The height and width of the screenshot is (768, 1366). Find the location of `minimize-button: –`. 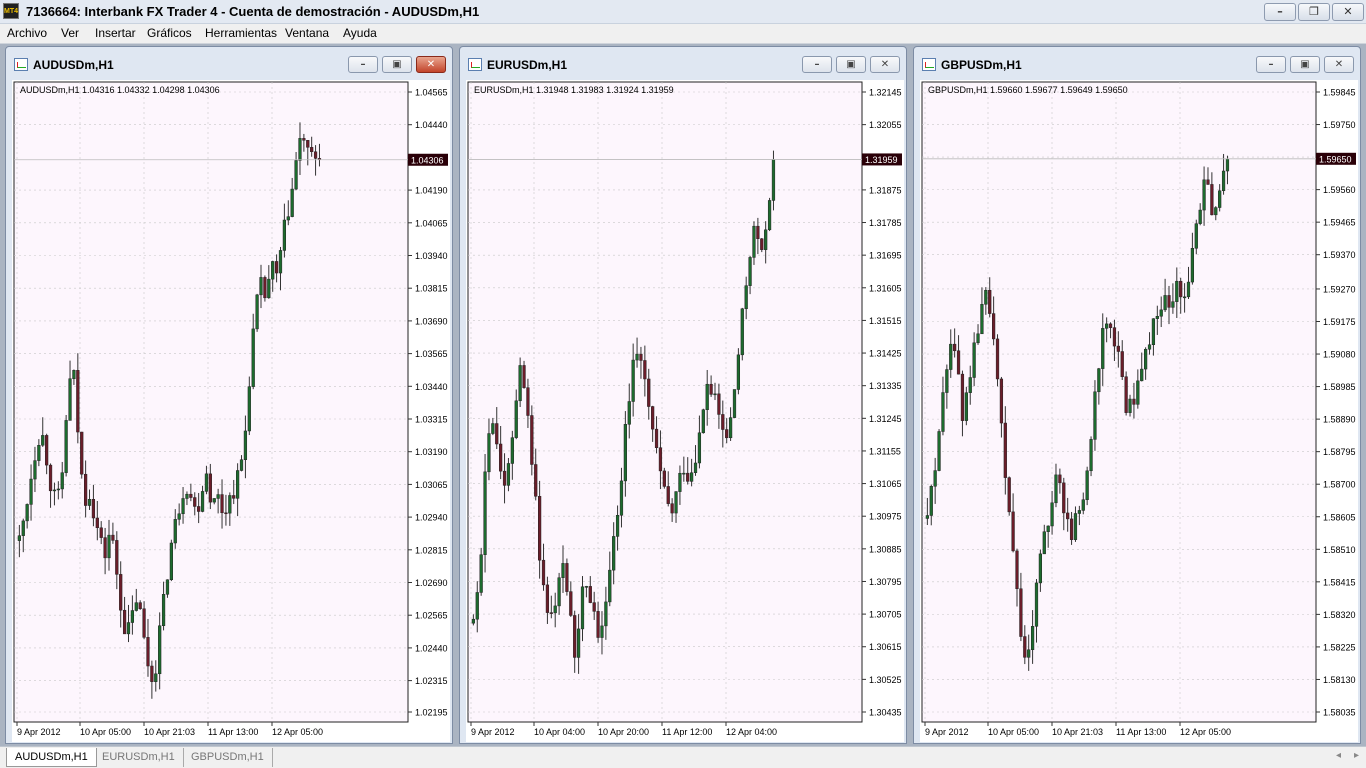

minimize-button: – is located at coordinates (1280, 12).